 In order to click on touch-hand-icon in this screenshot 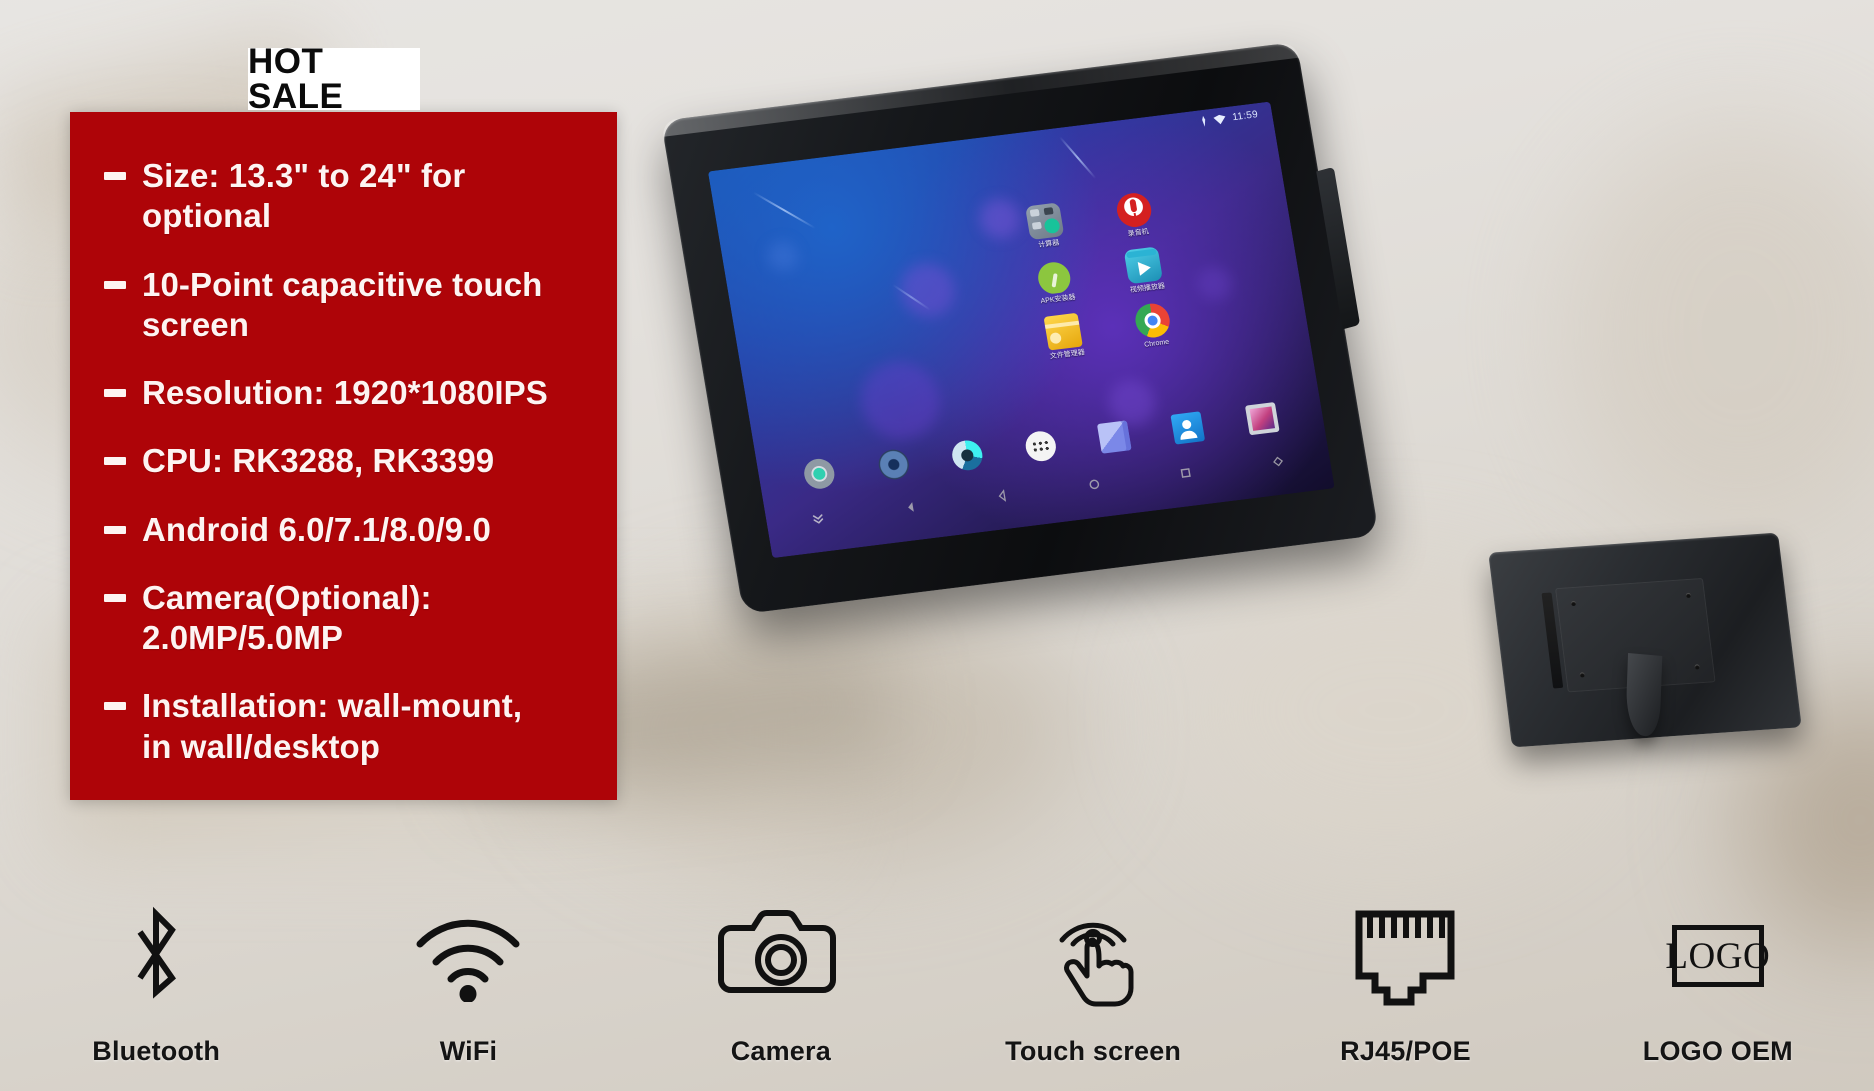, I will do `click(1093, 956)`.